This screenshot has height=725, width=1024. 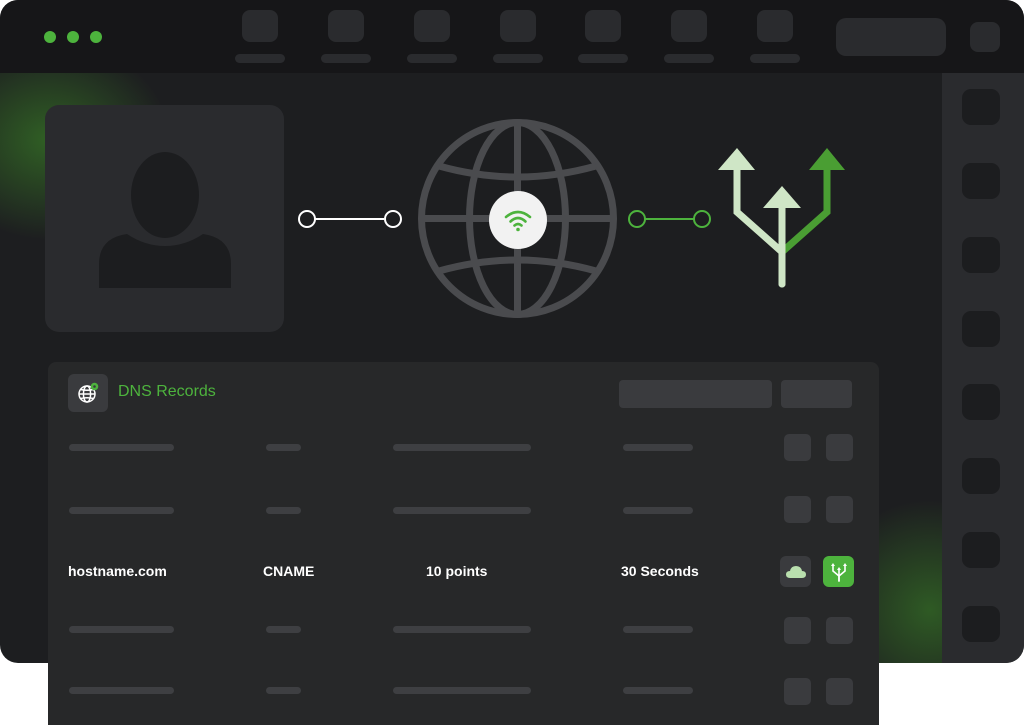 I want to click on record-host: hostname.com, so click(x=117, y=571).